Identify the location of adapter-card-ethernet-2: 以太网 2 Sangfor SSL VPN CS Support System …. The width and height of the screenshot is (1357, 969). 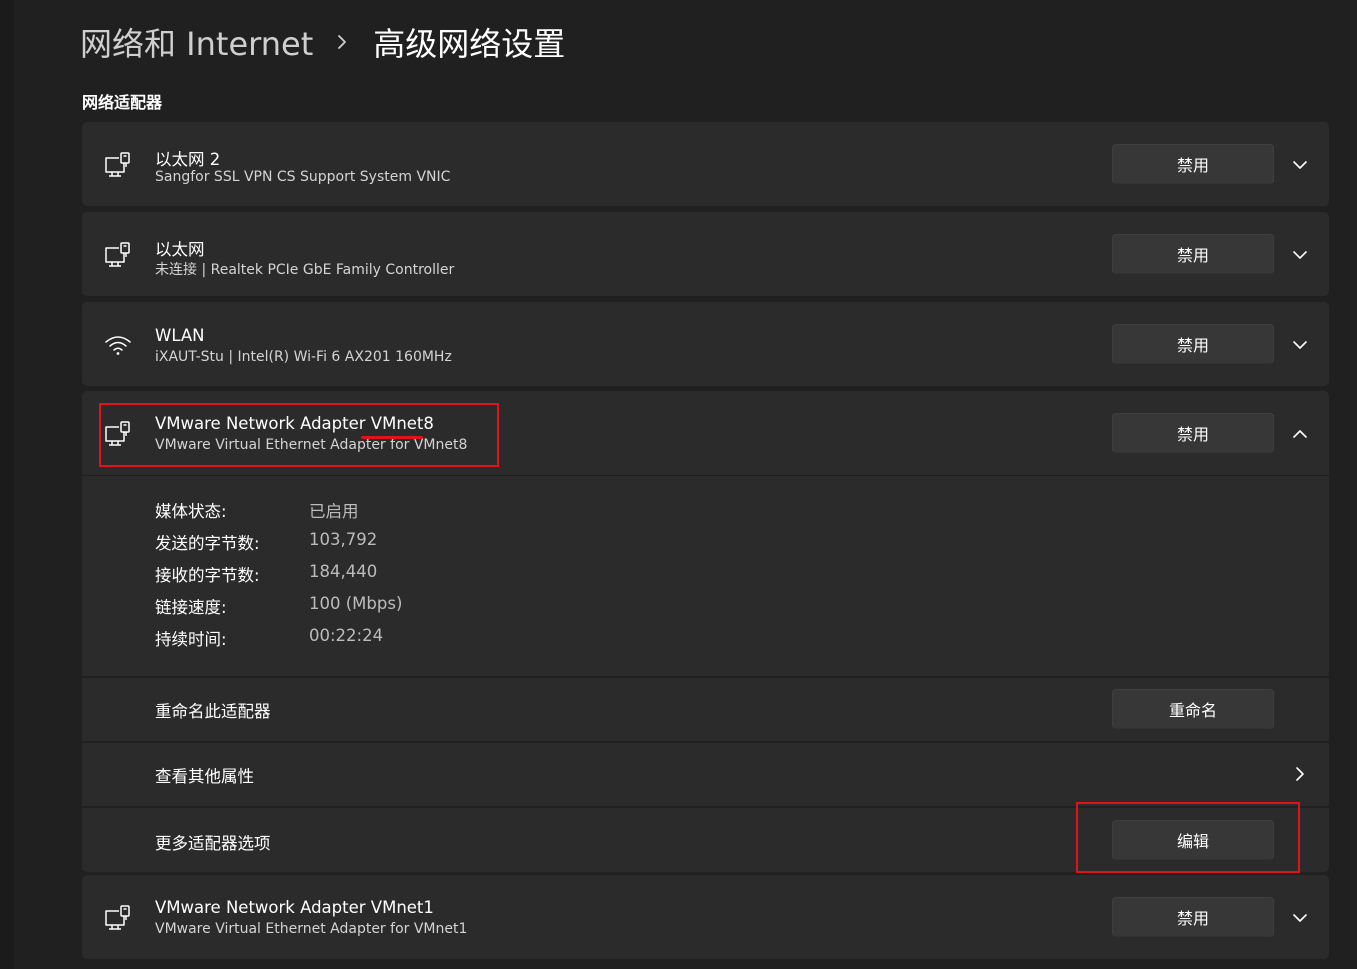
(705, 164).